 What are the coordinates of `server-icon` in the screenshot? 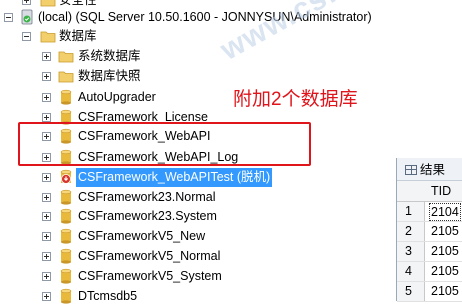 It's located at (27, 17).